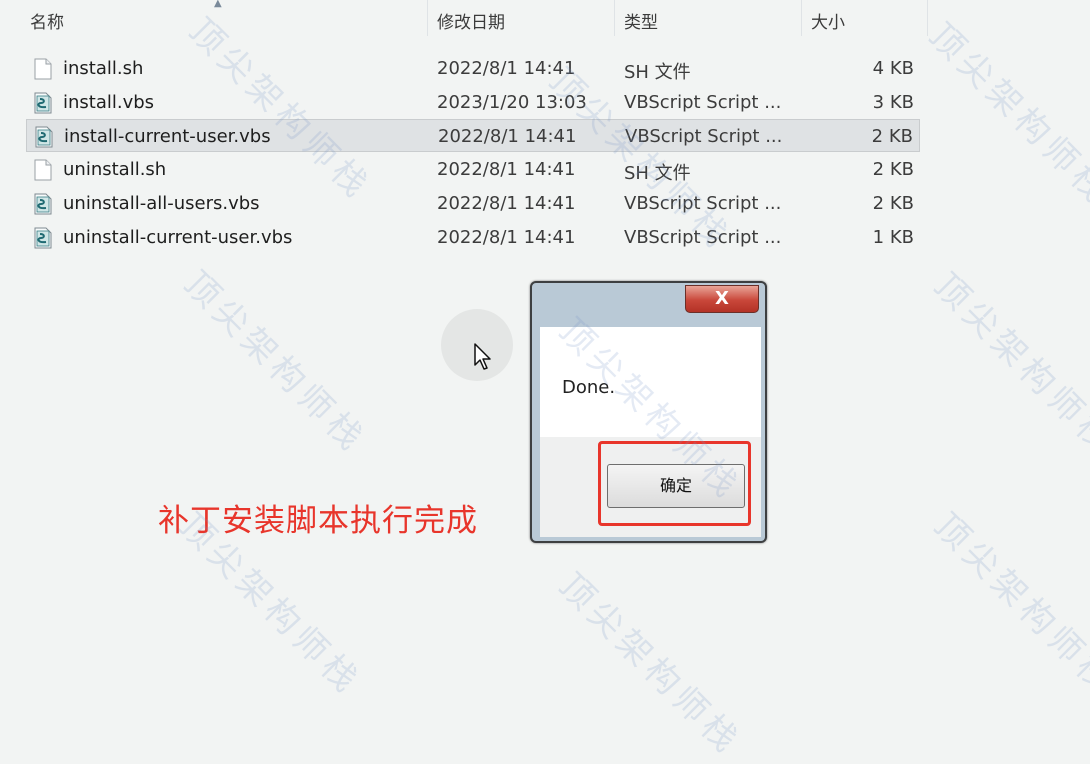  What do you see at coordinates (674, 483) in the screenshot?
I see `annotation-highlight-box` at bounding box center [674, 483].